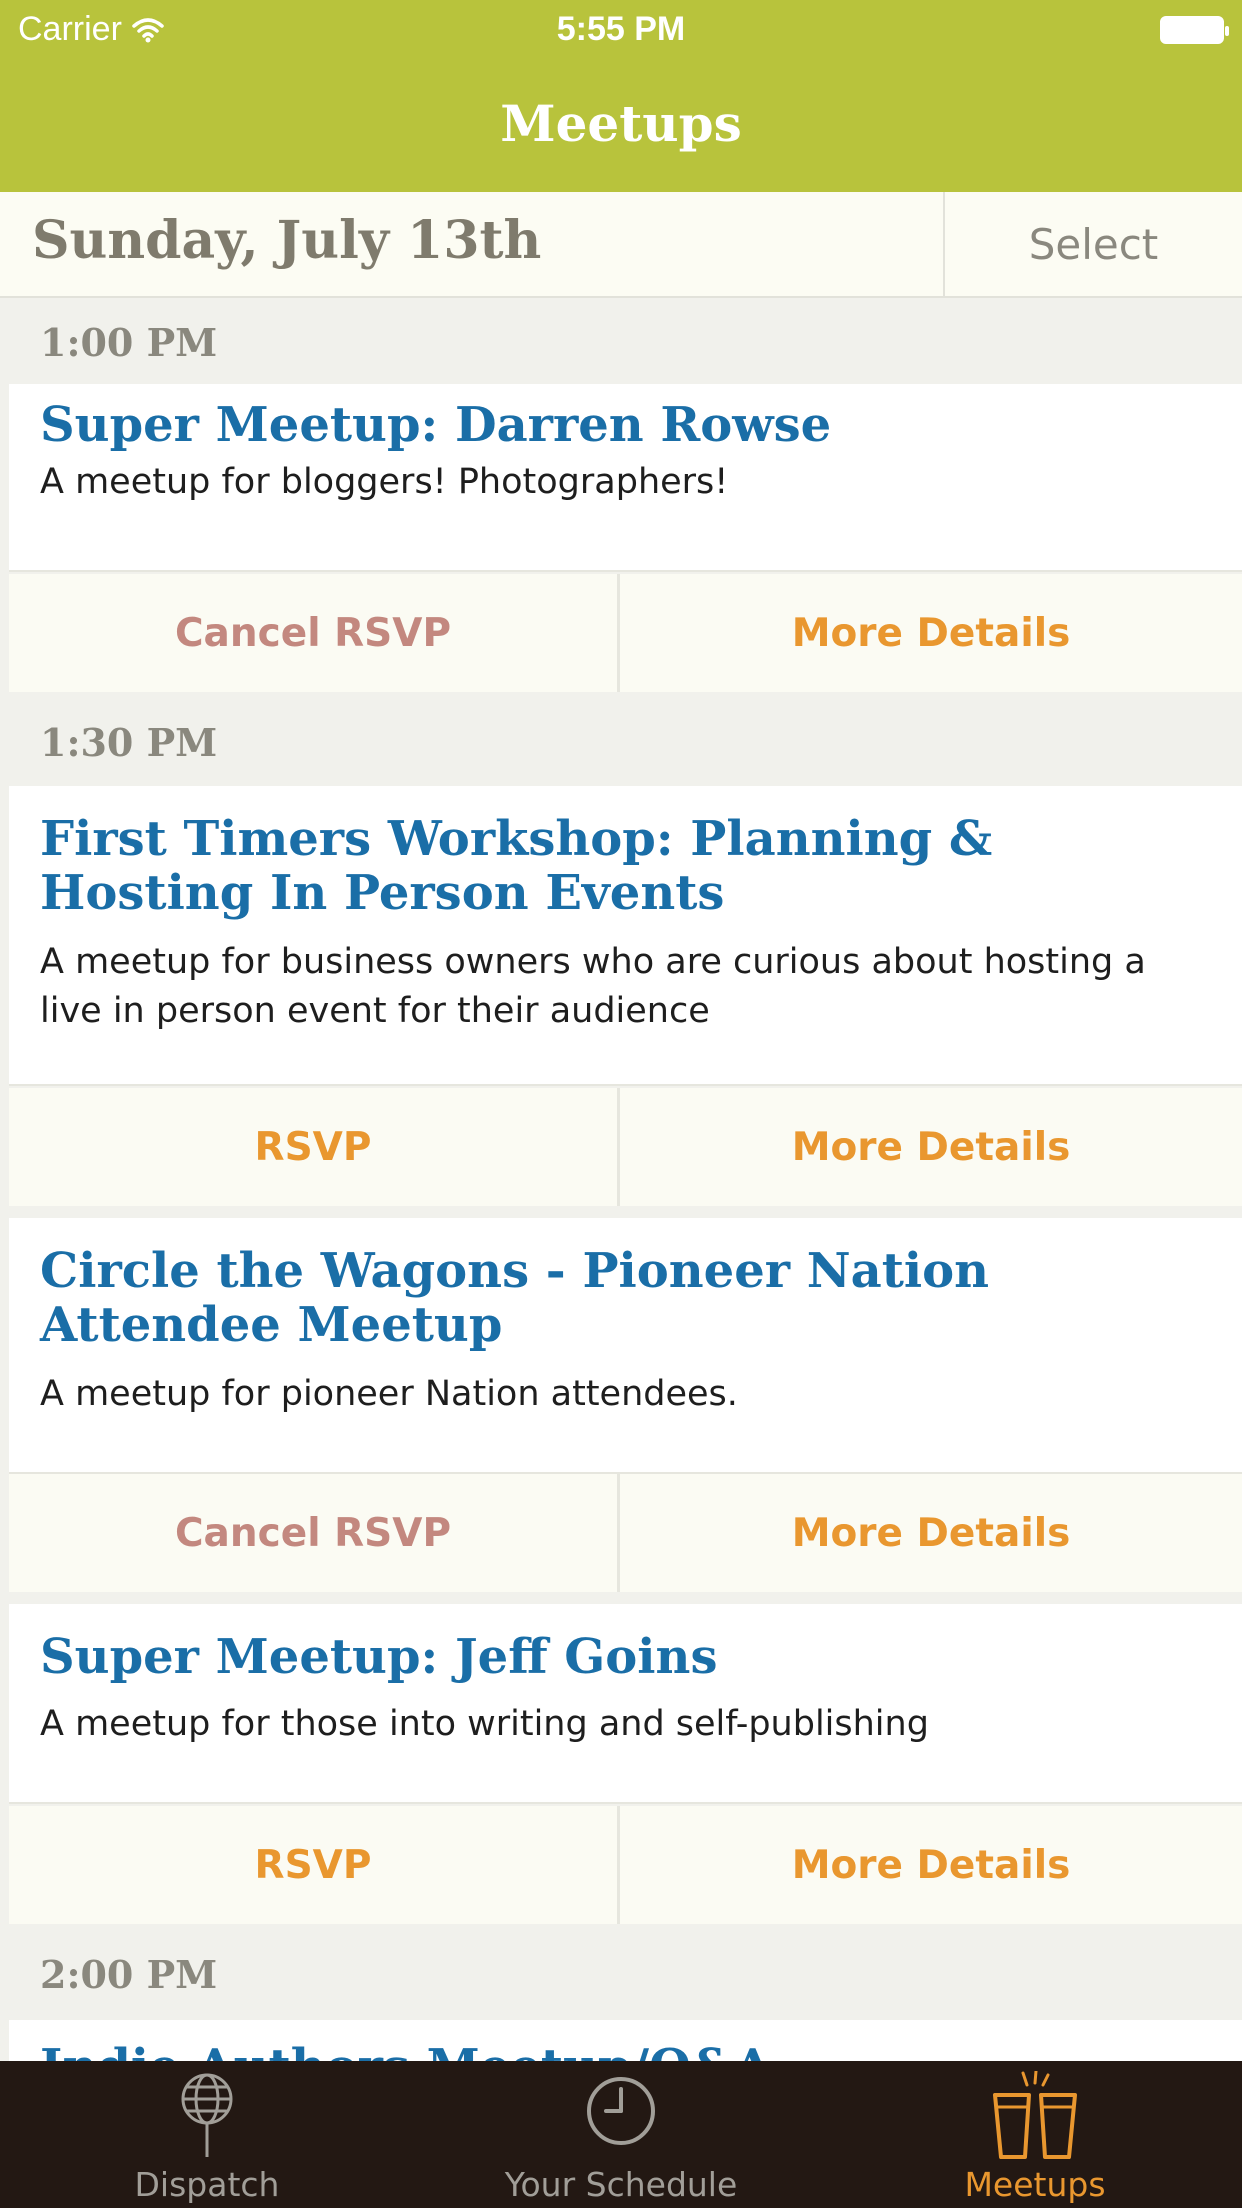 The width and height of the screenshot is (1242, 2208). I want to click on time-header: 1:30 PM, so click(129, 742).